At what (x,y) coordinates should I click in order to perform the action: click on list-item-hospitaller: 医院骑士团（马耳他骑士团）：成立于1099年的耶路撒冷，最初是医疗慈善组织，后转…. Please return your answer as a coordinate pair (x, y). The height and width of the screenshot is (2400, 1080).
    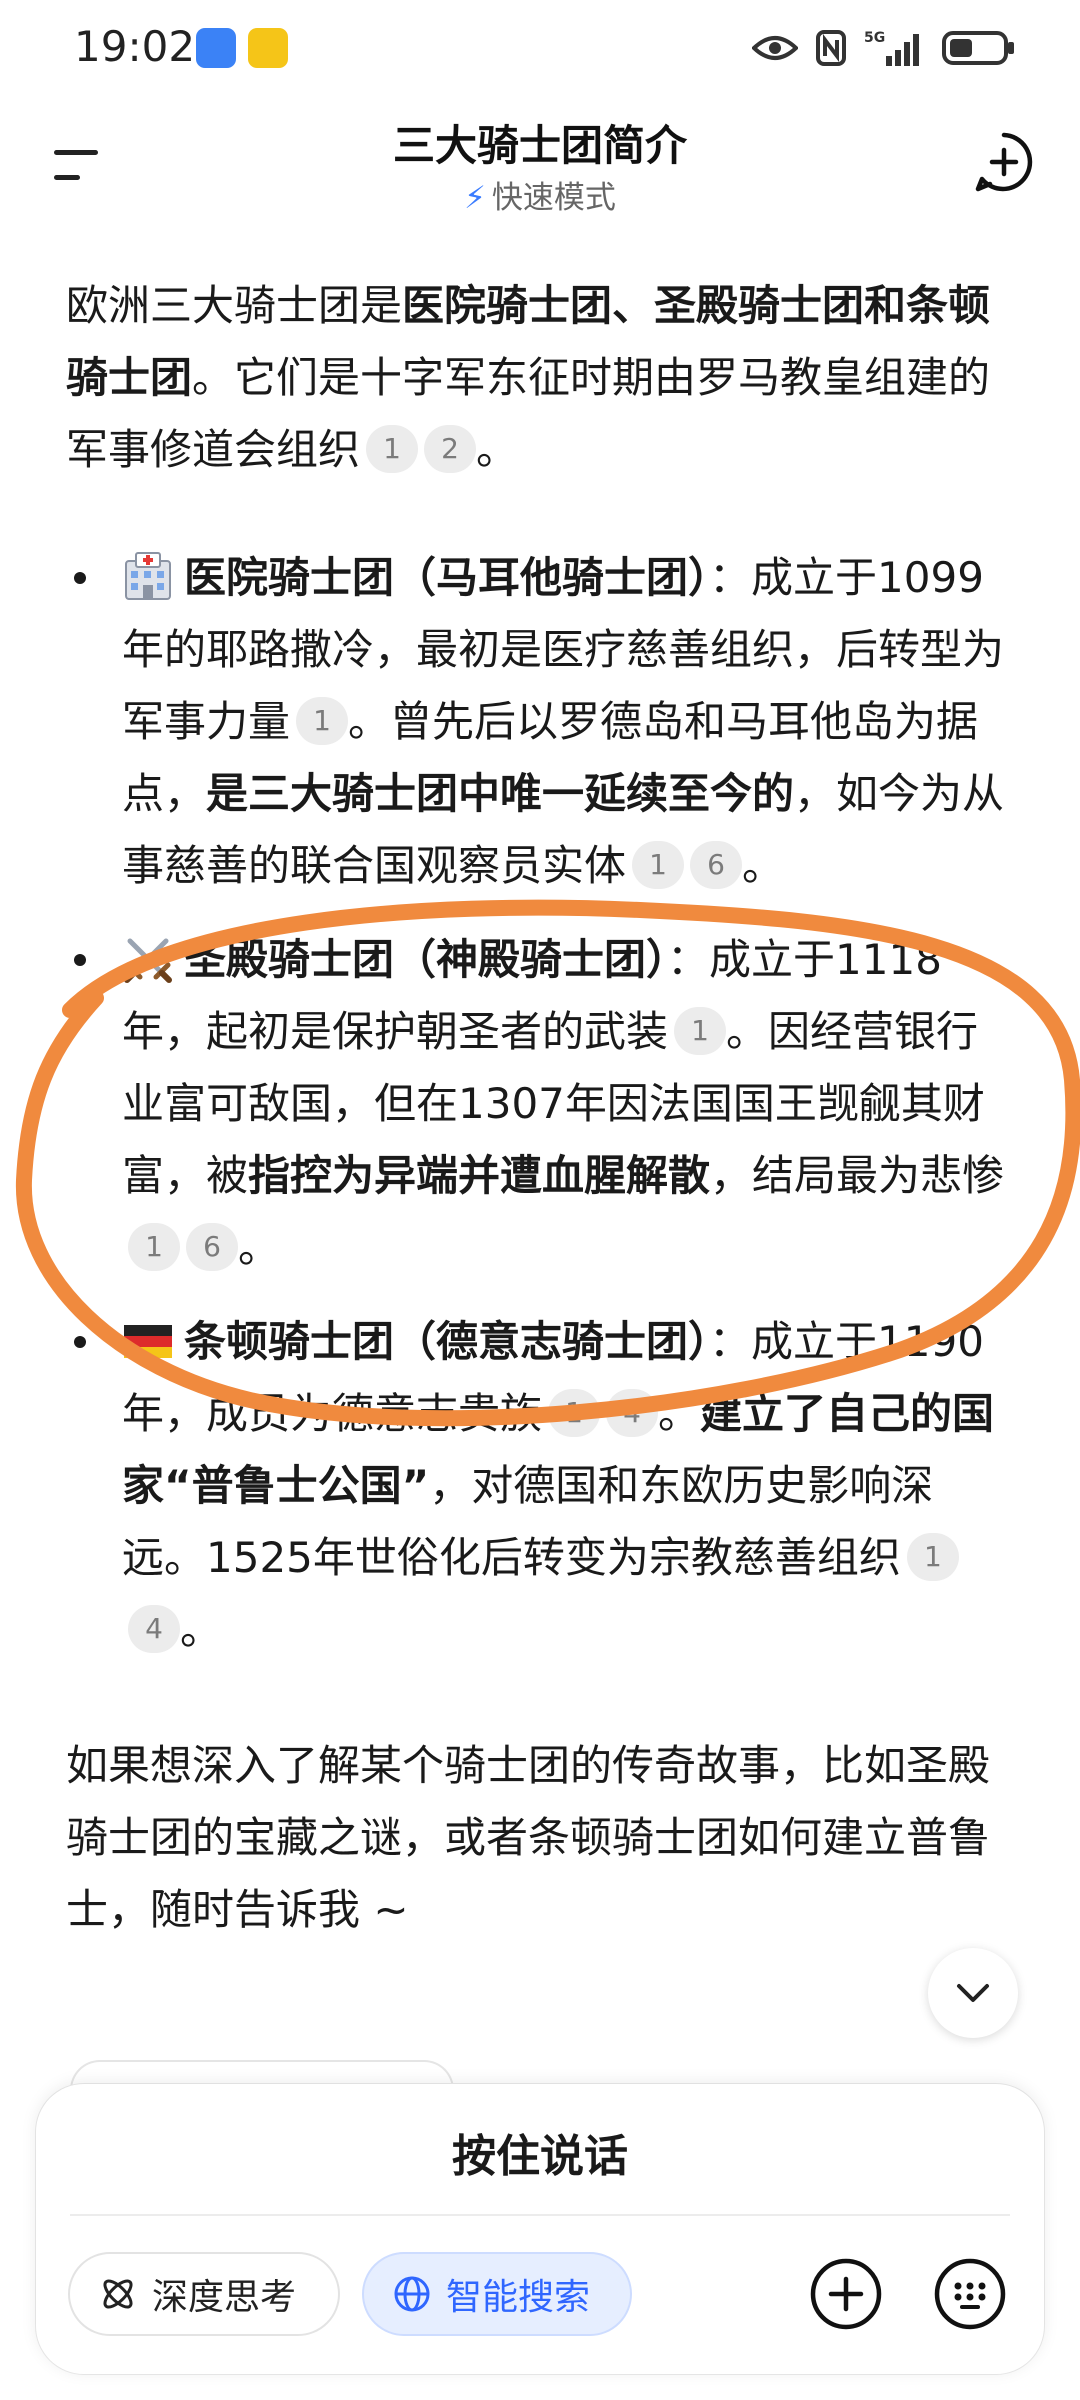
    Looking at the image, I should click on (541, 722).